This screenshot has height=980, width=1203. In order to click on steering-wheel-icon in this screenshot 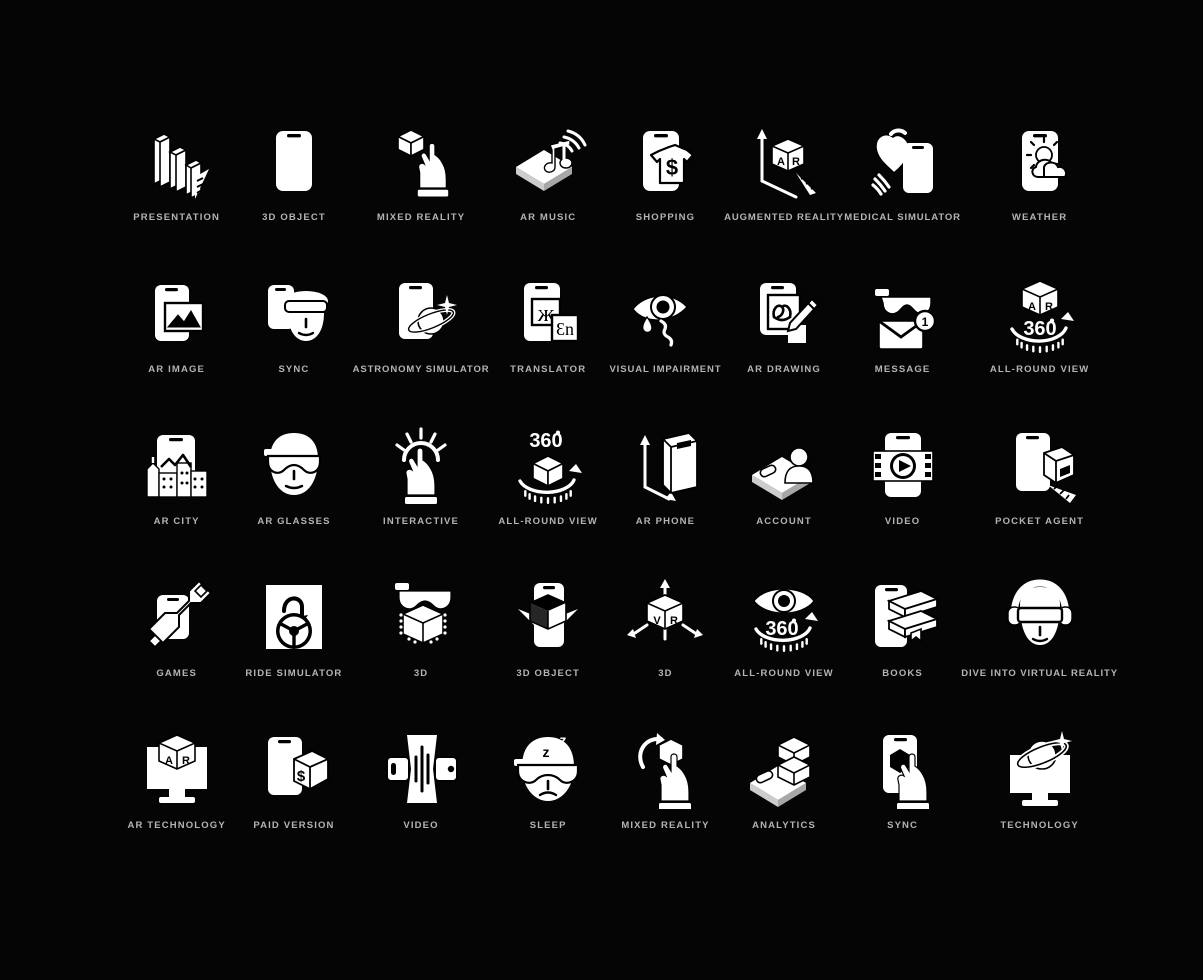, I will do `click(294, 617)`.